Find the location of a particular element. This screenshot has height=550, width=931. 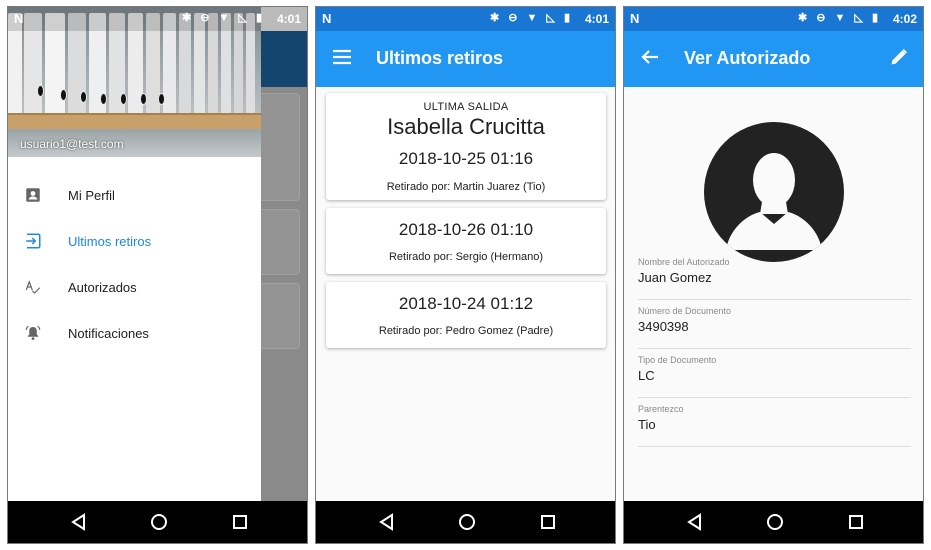

field-parentezco: Parentezco Tio is located at coordinates (774, 422).